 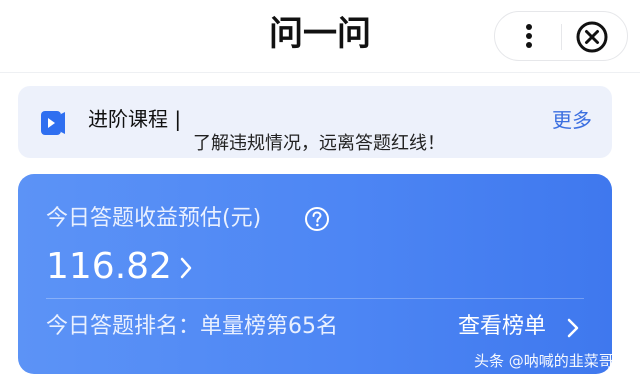 I want to click on watermark: 头条 @呐喊的韭菜哥, so click(x=544, y=361).